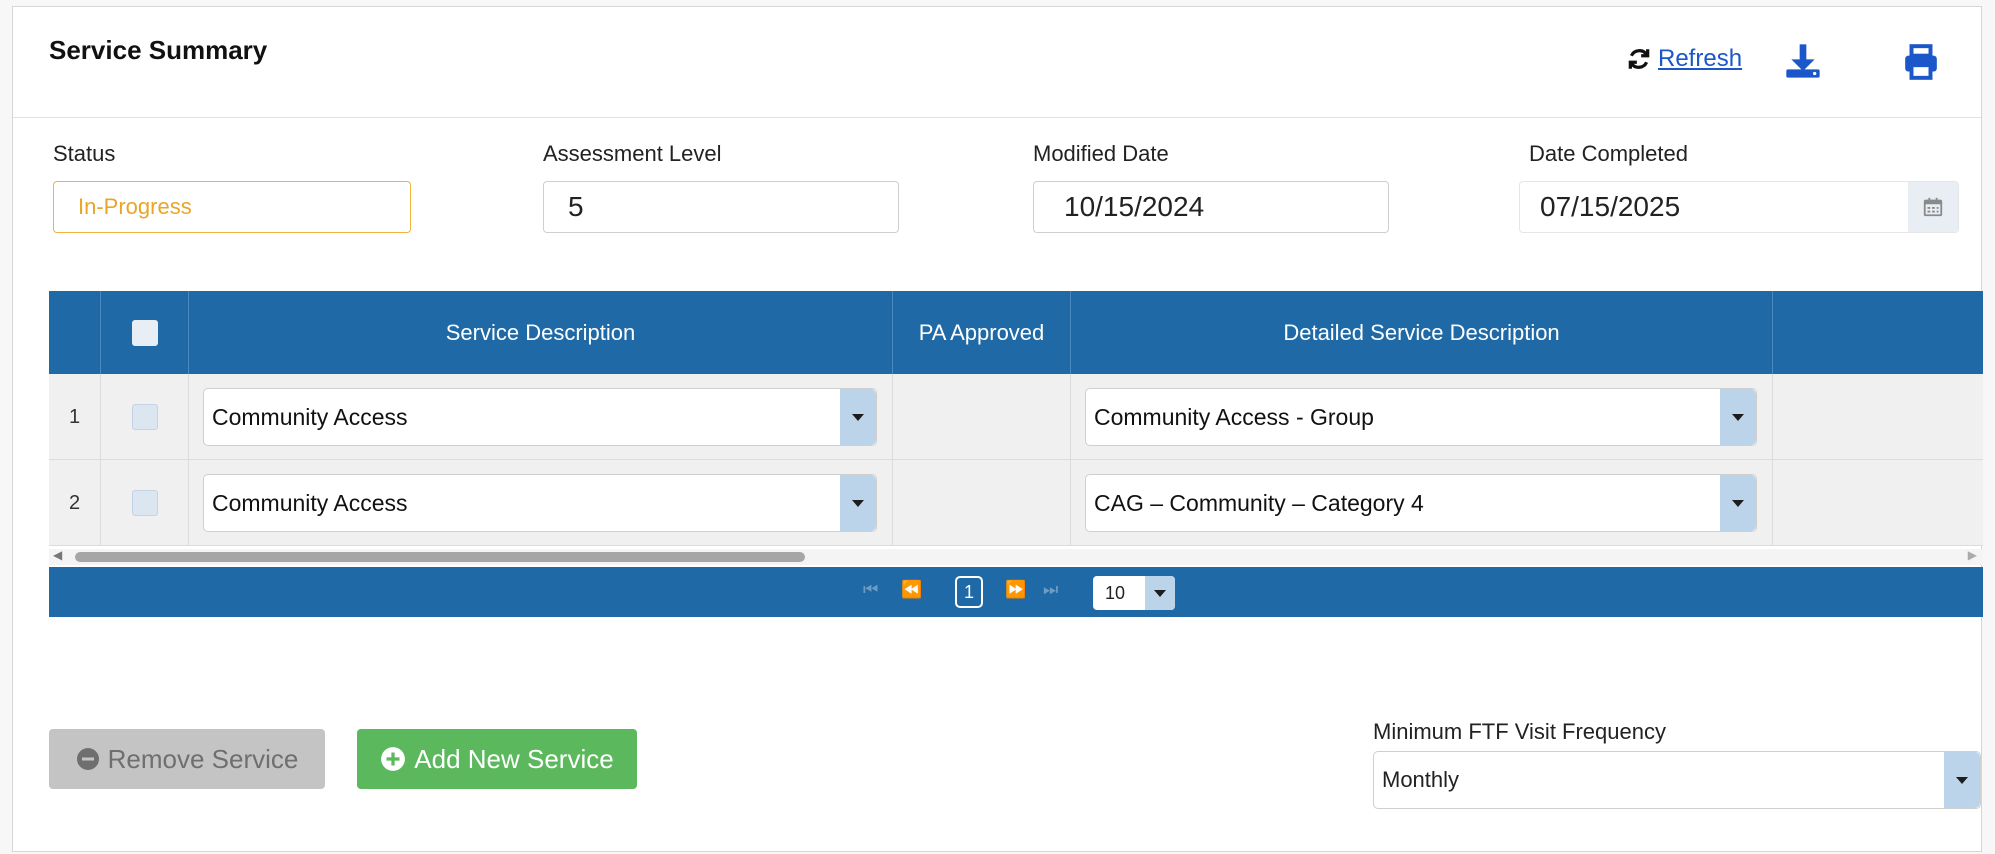 This screenshot has width=1995, height=854. Describe the element at coordinates (997, 62) in the screenshot. I see `panel-header: Service Summary Refresh` at that location.